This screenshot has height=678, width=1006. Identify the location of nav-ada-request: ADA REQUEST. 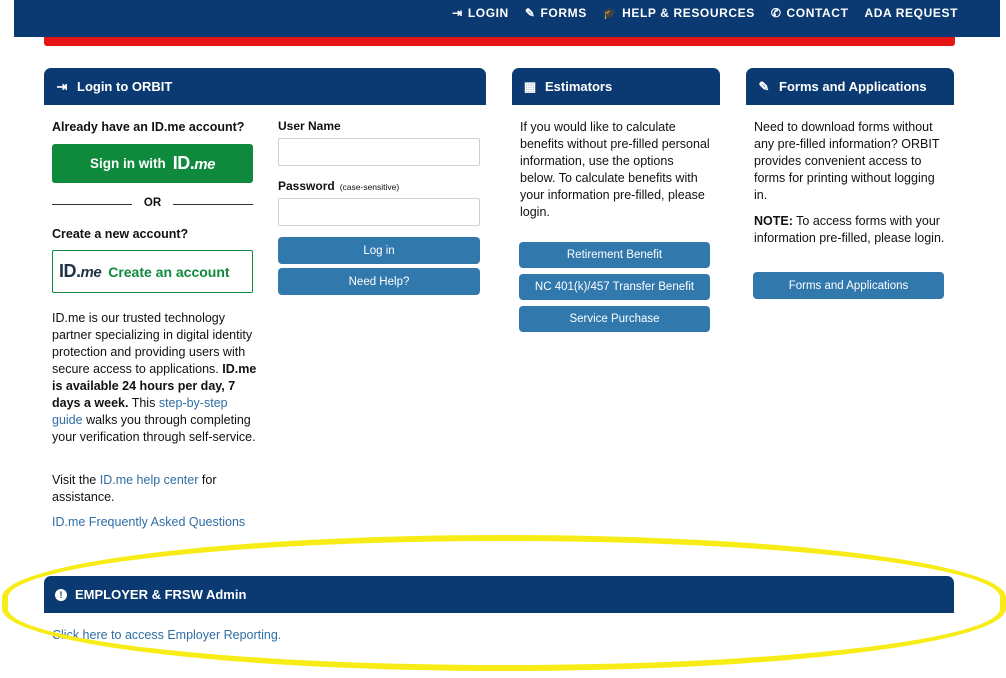
(912, 13).